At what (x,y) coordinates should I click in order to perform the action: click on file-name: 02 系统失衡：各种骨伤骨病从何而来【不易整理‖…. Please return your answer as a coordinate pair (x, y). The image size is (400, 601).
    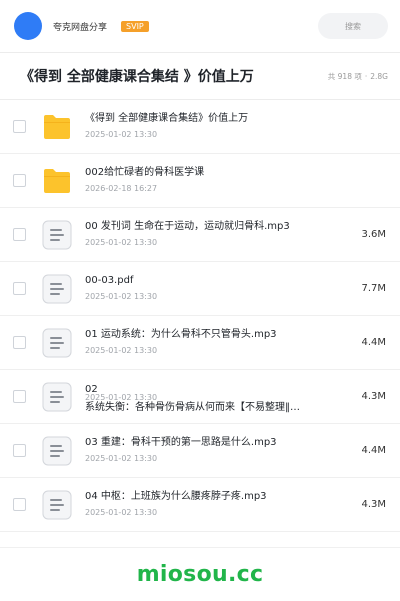
    Looking at the image, I should click on (218, 399).